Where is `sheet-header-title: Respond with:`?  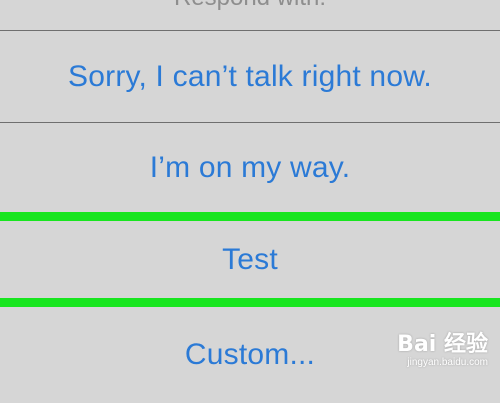 sheet-header-title: Respond with: is located at coordinates (250, 6).